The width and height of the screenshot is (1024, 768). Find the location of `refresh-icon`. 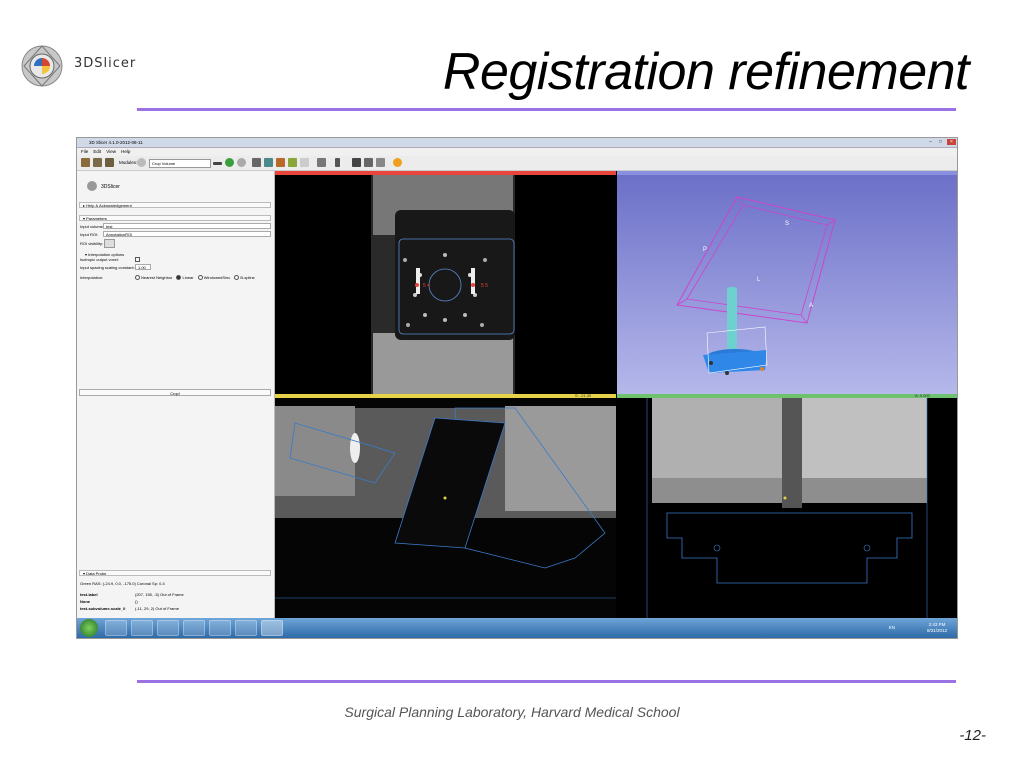

refresh-icon is located at coordinates (241, 162).